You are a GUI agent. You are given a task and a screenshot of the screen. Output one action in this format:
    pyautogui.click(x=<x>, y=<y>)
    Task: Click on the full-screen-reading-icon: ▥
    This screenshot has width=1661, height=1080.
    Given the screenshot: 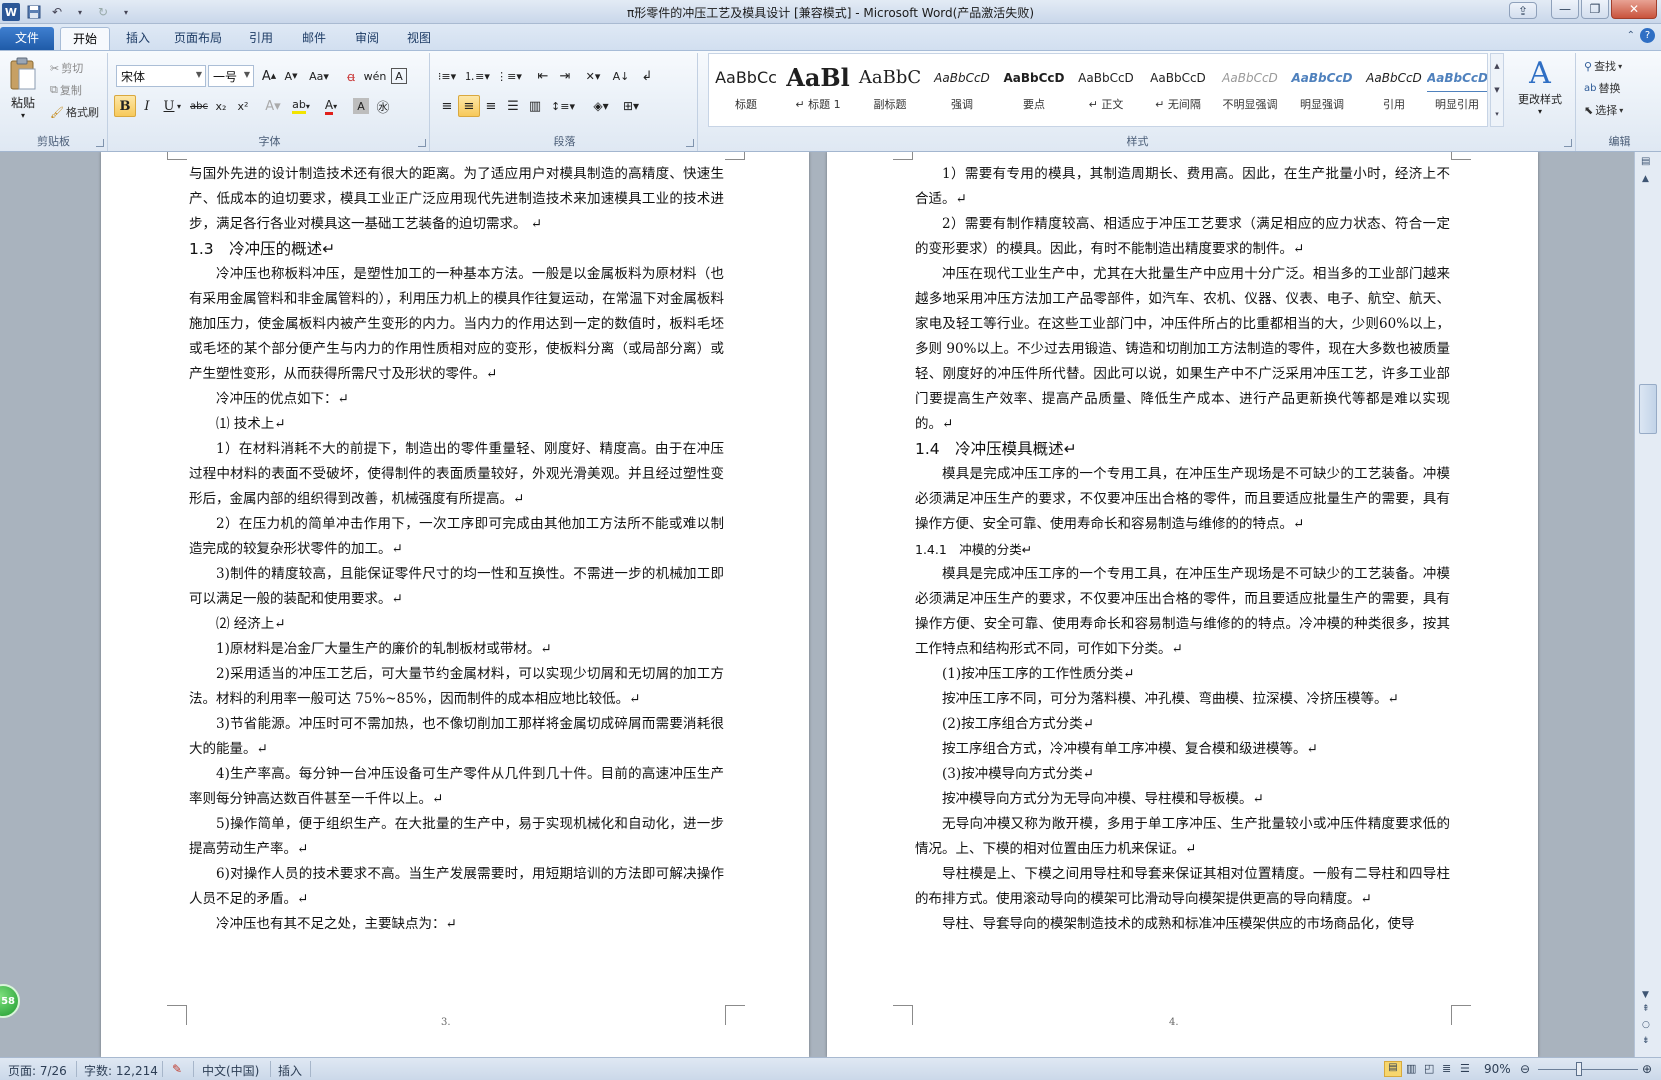 What is the action you would take?
    pyautogui.click(x=1411, y=1068)
    